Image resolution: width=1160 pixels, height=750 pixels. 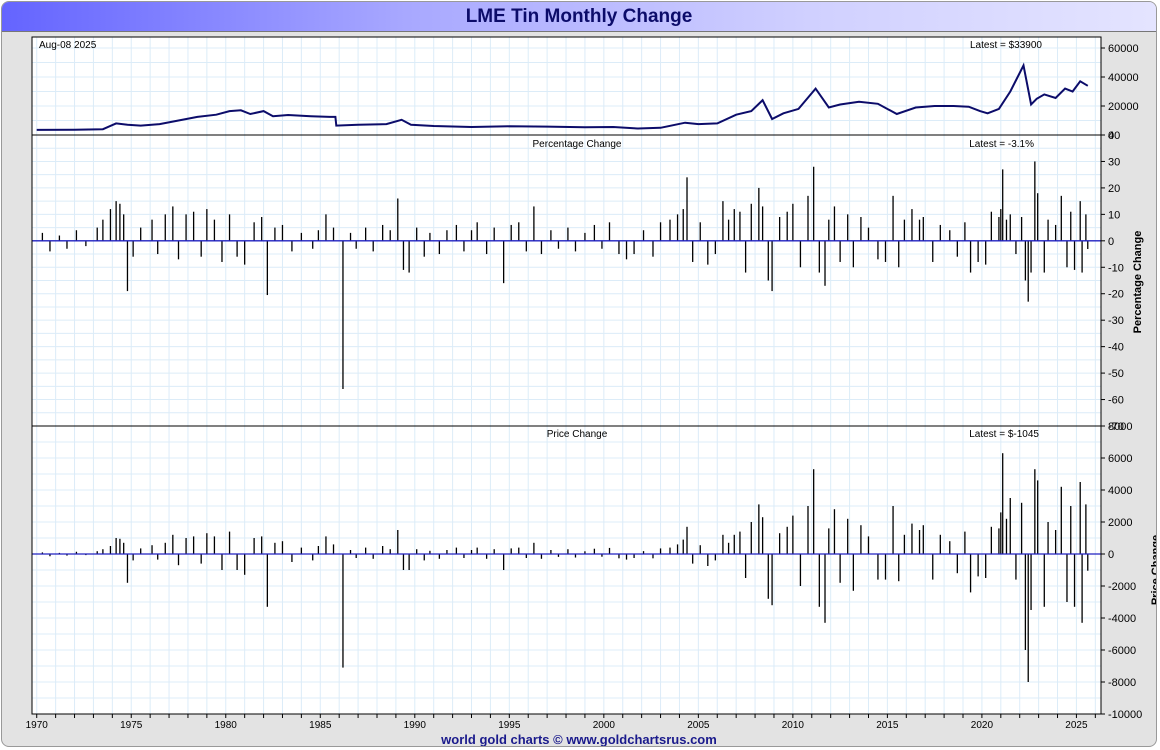 What do you see at coordinates (1116, 348) in the screenshot?
I see `y-tick-label: -40` at bounding box center [1116, 348].